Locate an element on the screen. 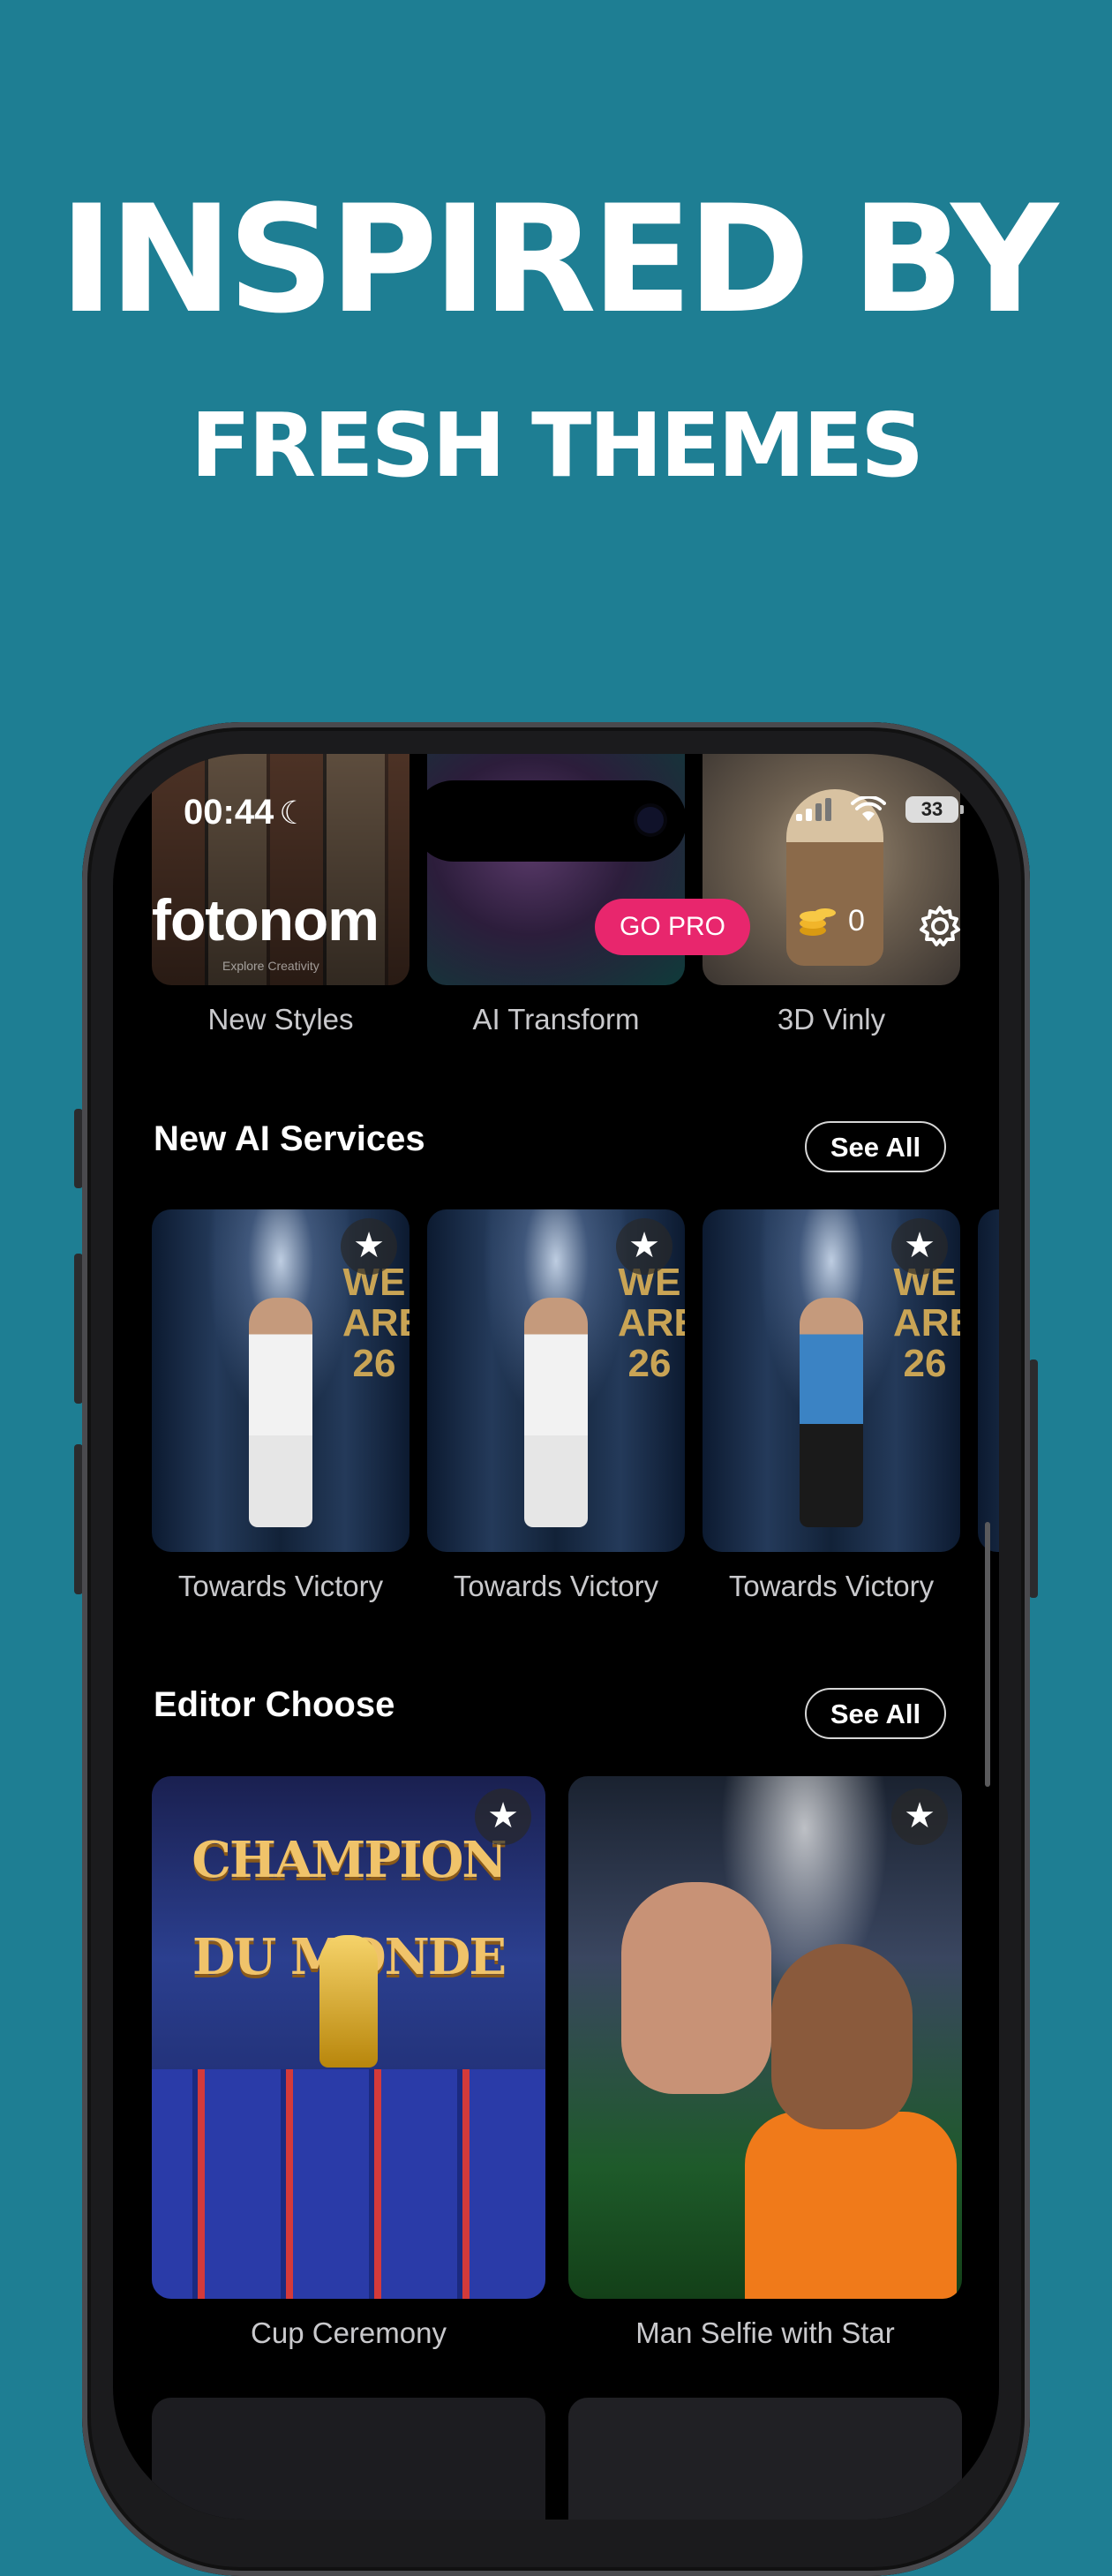 The image size is (1112, 2576). status-time-text: 00:44 is located at coordinates (229, 813).